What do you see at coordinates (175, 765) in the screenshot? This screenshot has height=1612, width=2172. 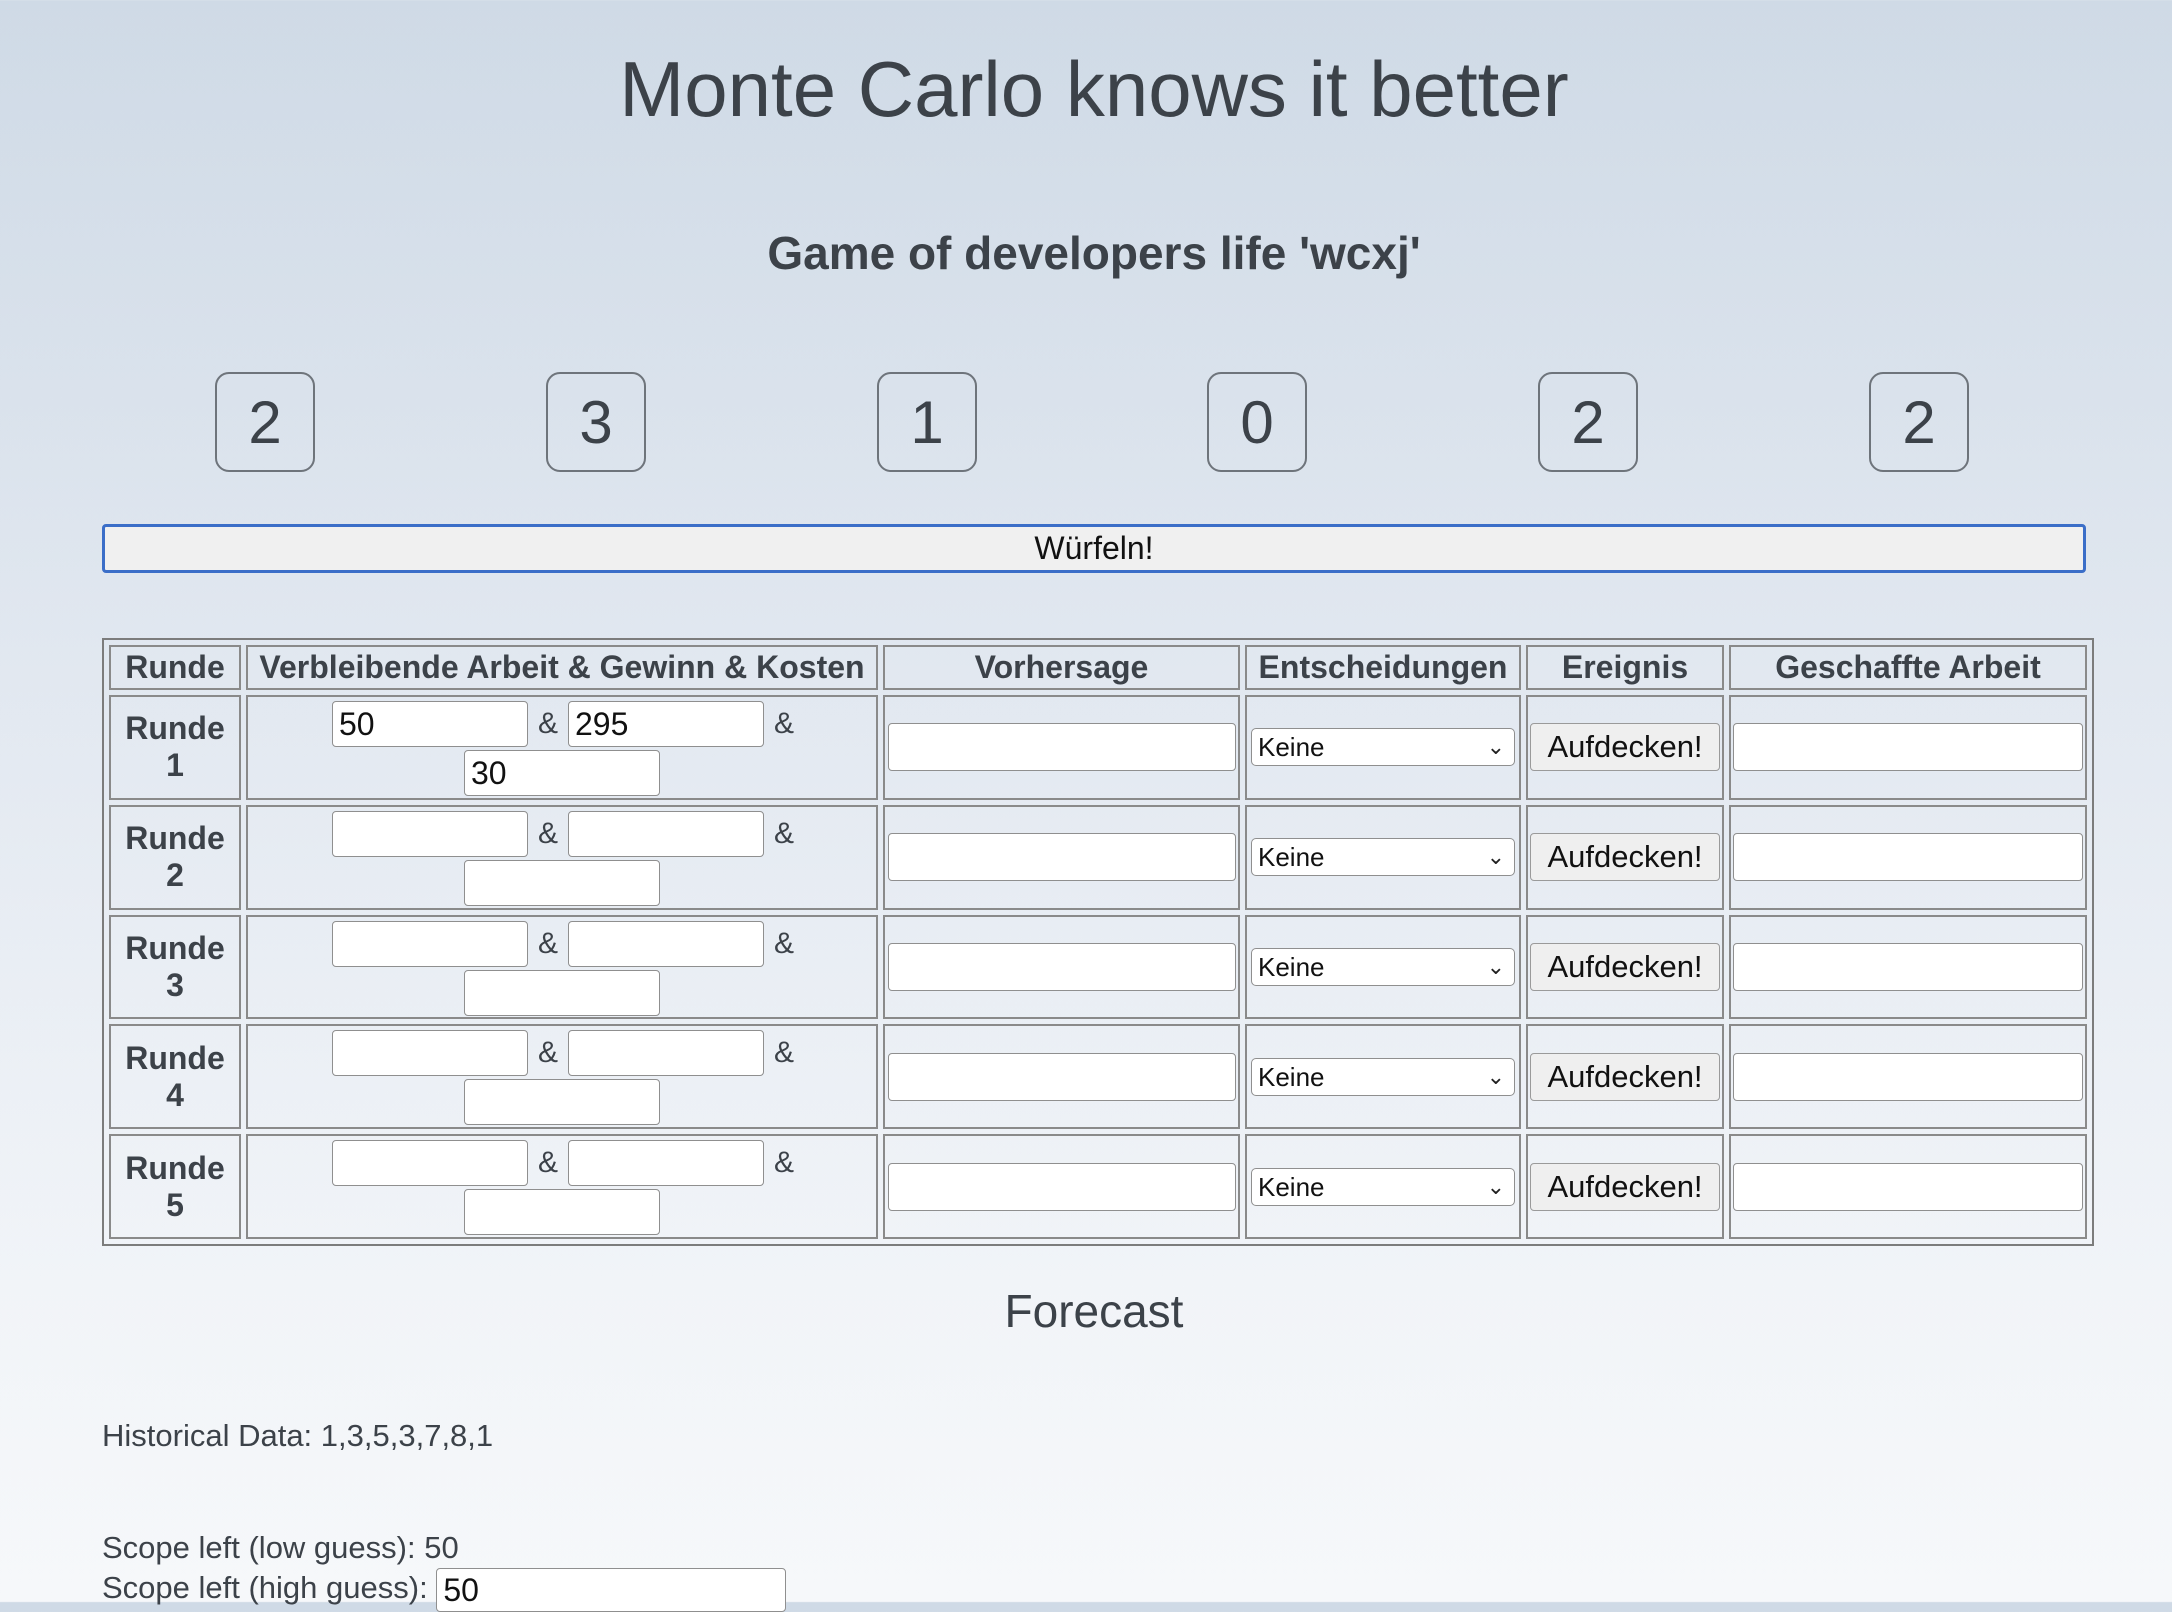 I see `round-number: 1` at bounding box center [175, 765].